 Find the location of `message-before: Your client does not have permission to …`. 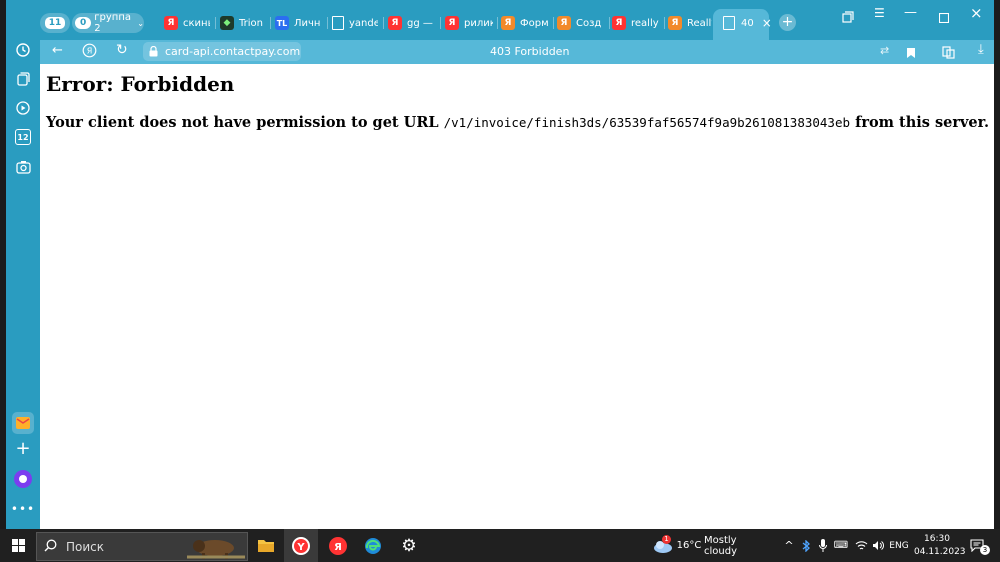

message-before: Your client does not have permission to … is located at coordinates (242, 122).